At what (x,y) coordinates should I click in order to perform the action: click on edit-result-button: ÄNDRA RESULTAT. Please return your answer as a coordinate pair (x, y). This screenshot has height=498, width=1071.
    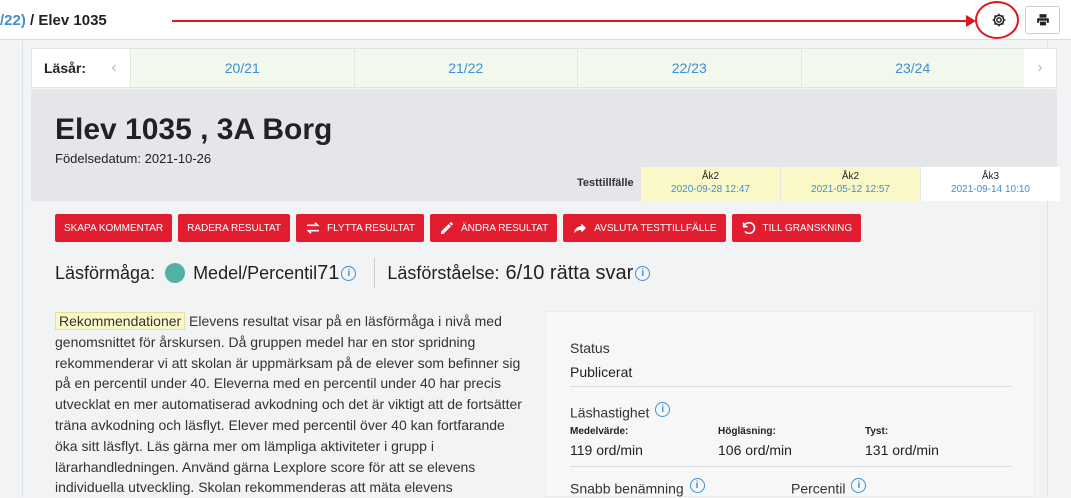
    Looking at the image, I should click on (493, 228).